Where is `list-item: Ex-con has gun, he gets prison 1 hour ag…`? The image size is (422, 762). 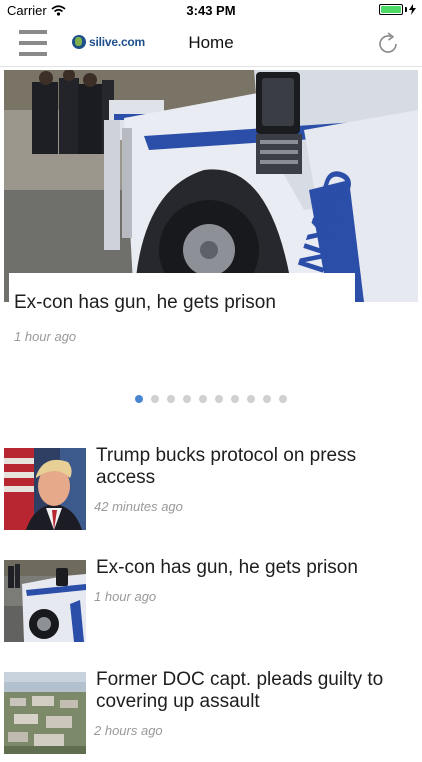 list-item: Ex-con has gun, he gets prison 1 hour ag… is located at coordinates (211, 603).